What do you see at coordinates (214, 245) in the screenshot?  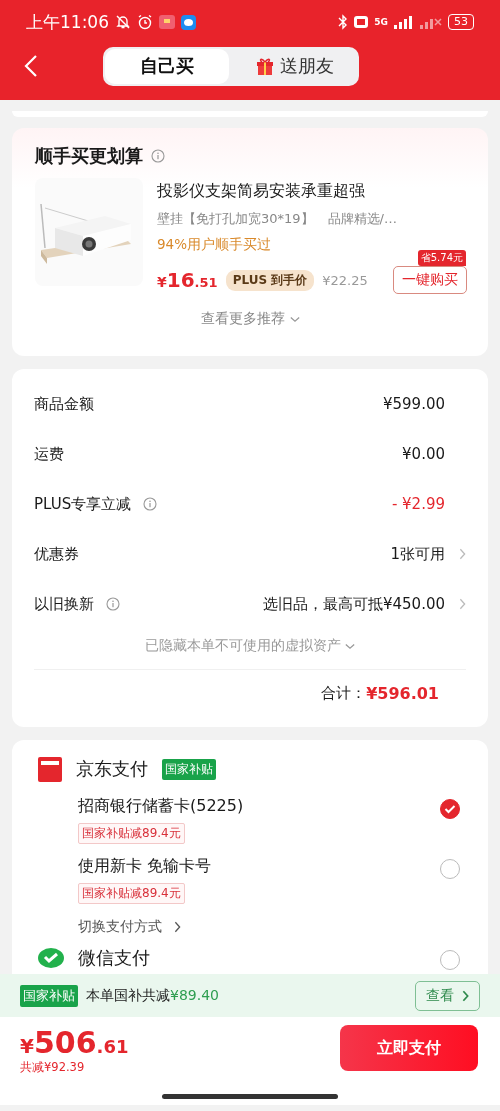 I see `social-proof: 94%用户顺手买过` at bounding box center [214, 245].